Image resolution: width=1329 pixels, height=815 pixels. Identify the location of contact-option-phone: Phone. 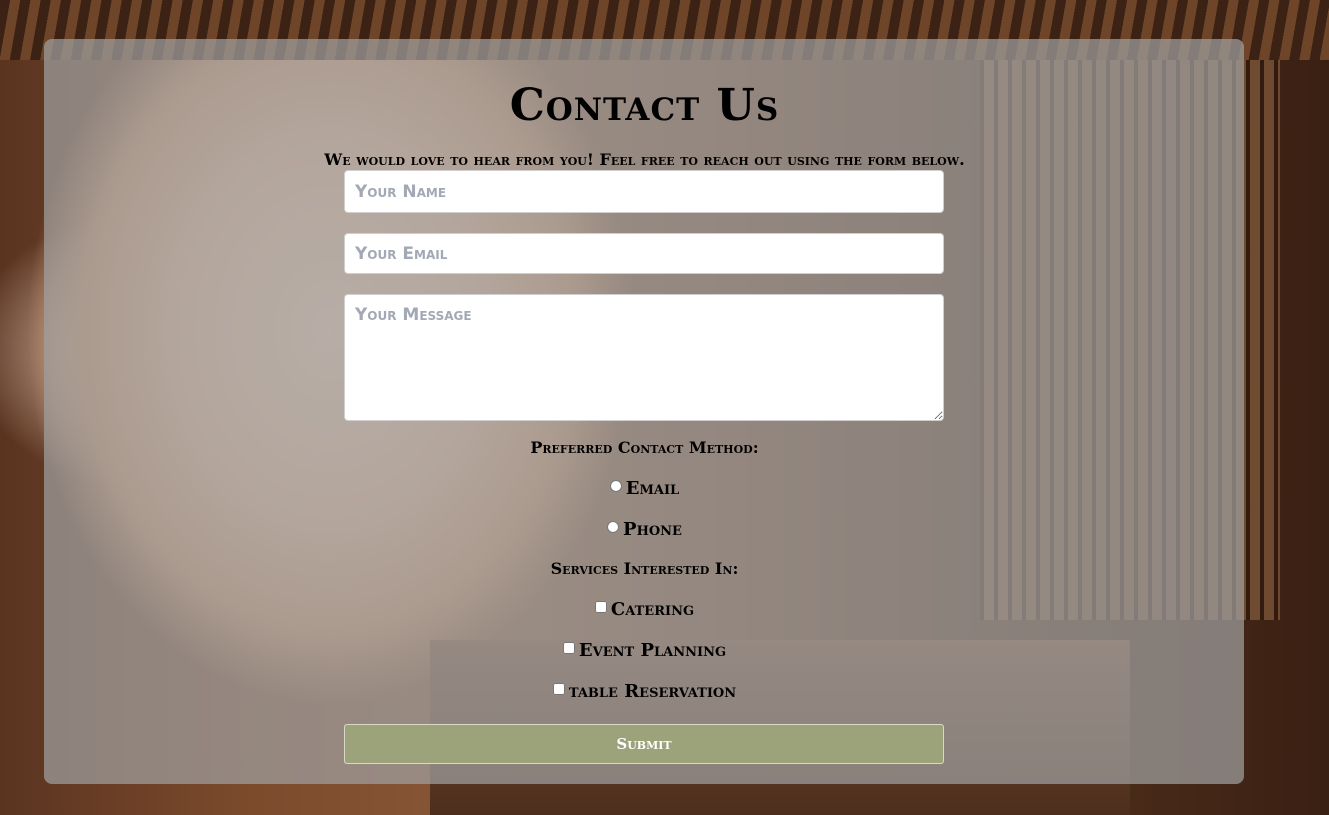
(644, 529).